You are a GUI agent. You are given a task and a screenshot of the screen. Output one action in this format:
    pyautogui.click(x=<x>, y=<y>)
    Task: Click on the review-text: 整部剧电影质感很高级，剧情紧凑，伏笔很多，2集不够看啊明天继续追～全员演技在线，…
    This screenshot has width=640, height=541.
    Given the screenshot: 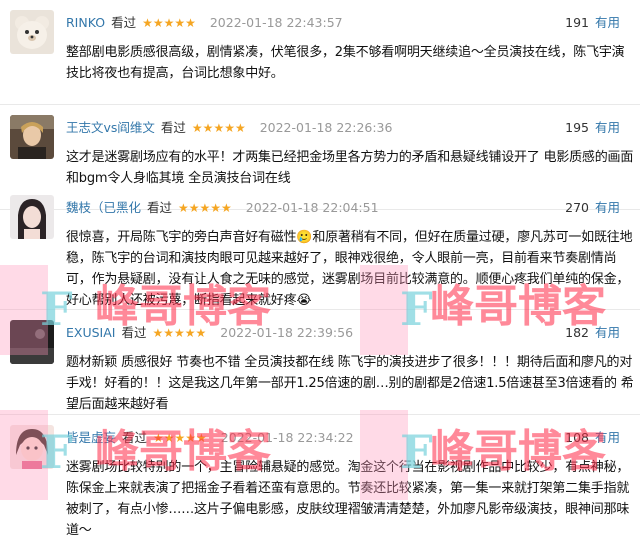 What is the action you would take?
    pyautogui.click(x=345, y=63)
    